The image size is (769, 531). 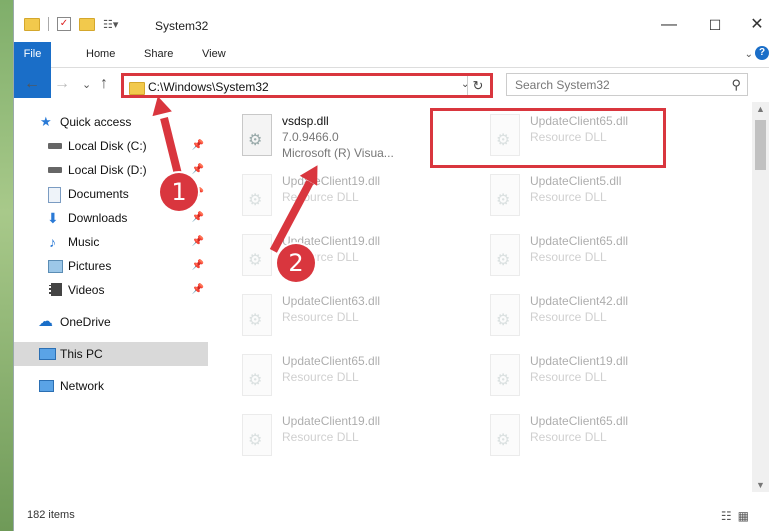 I want to click on pictures-icon, so click(x=55, y=266).